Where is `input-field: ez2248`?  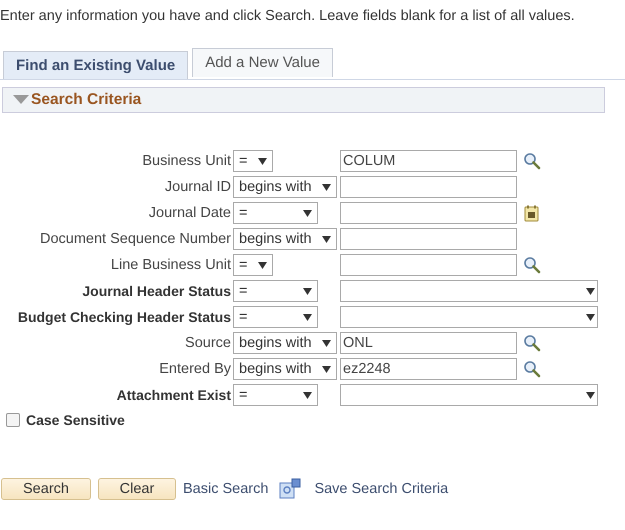 input-field: ez2248 is located at coordinates (428, 369).